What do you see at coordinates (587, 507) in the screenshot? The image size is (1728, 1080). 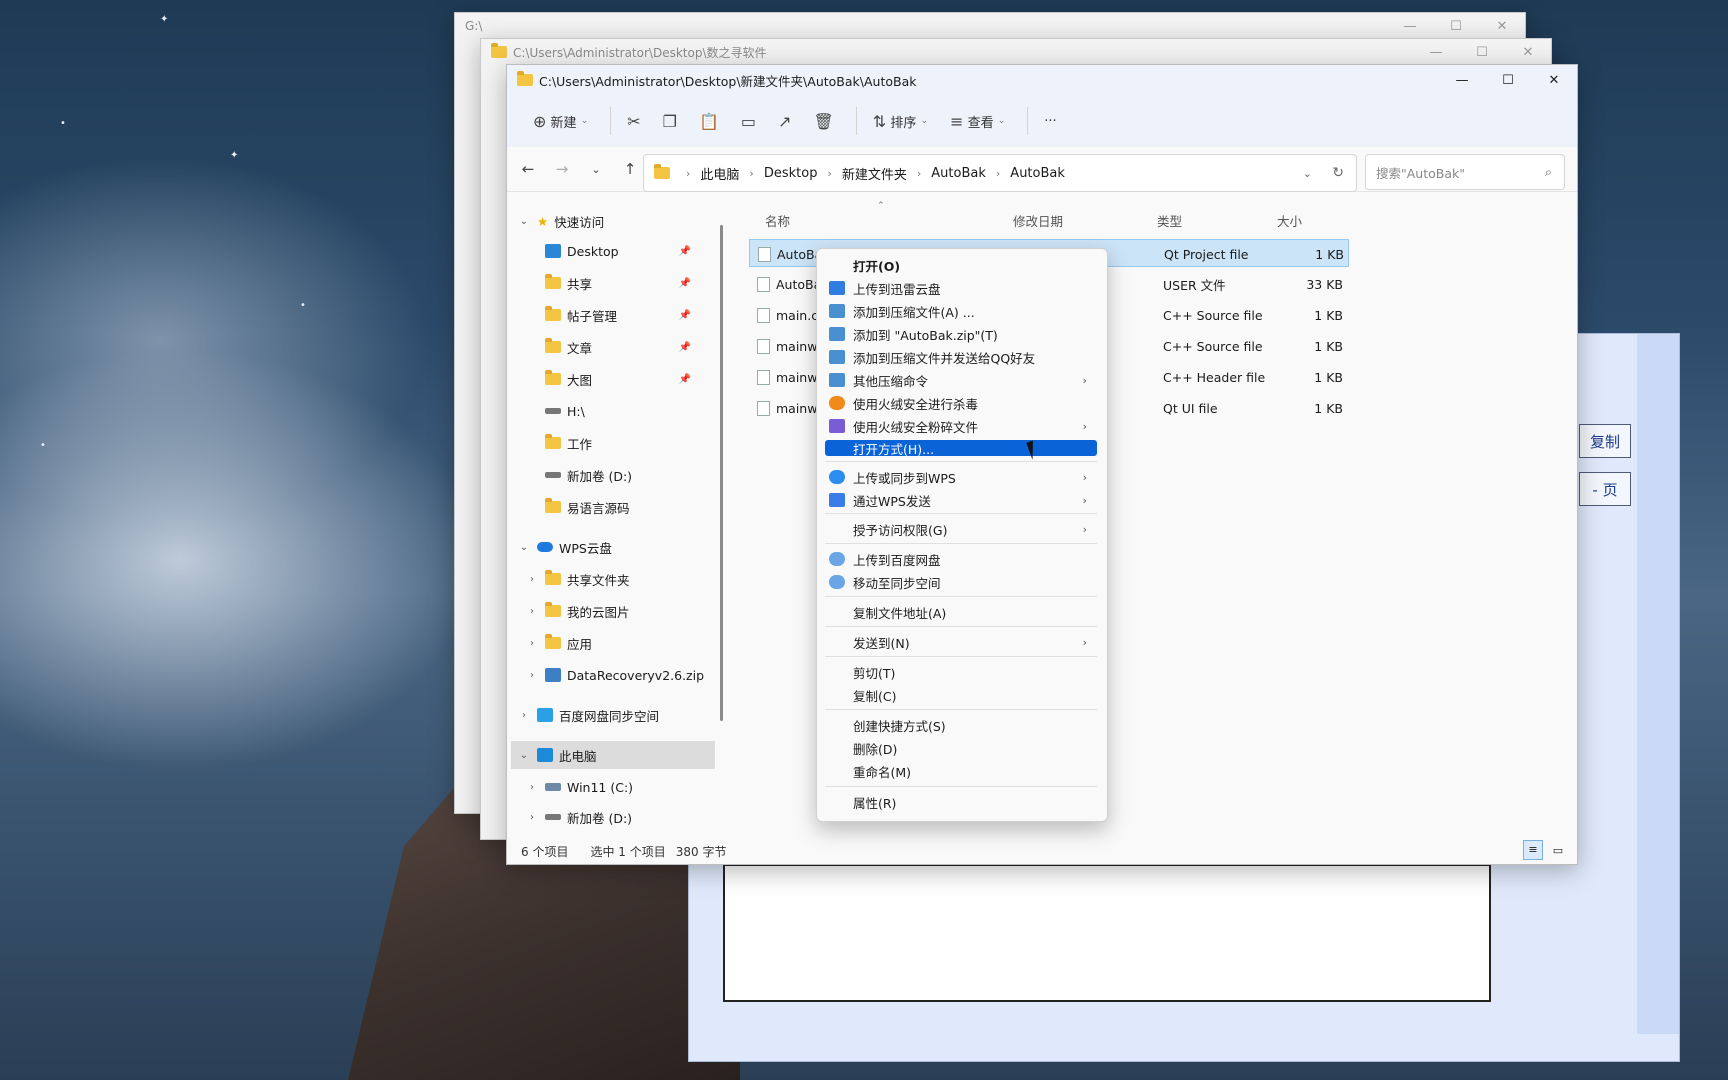 I see `nav-item-source: 易语言源码` at bounding box center [587, 507].